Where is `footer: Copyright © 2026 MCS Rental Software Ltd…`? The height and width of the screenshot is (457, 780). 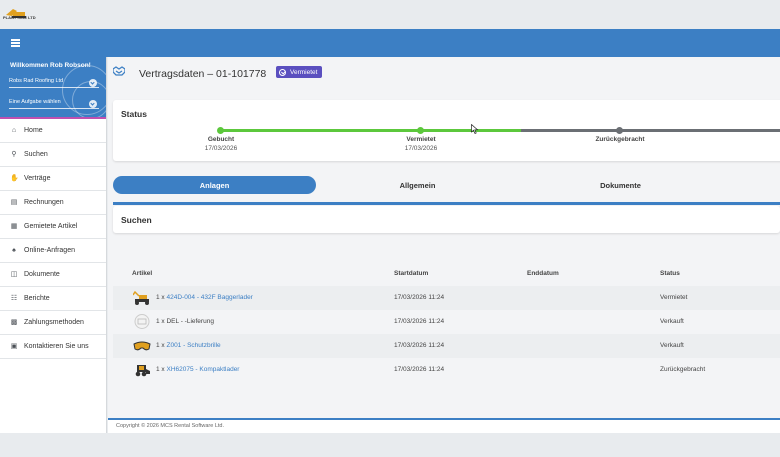 footer: Copyright © 2026 MCS Rental Software Ltd… is located at coordinates (444, 426).